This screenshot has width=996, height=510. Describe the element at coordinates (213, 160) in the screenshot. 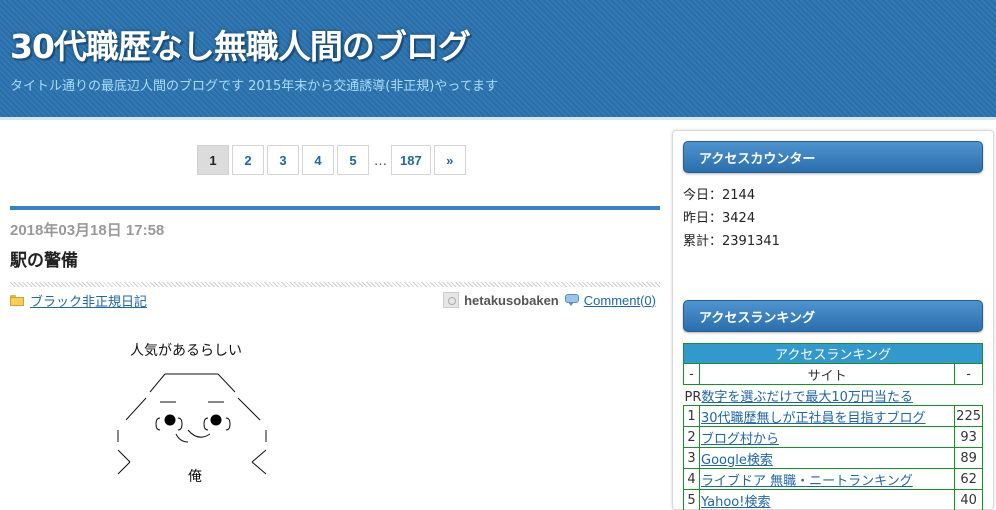

I see `page-1-link: 1` at that location.